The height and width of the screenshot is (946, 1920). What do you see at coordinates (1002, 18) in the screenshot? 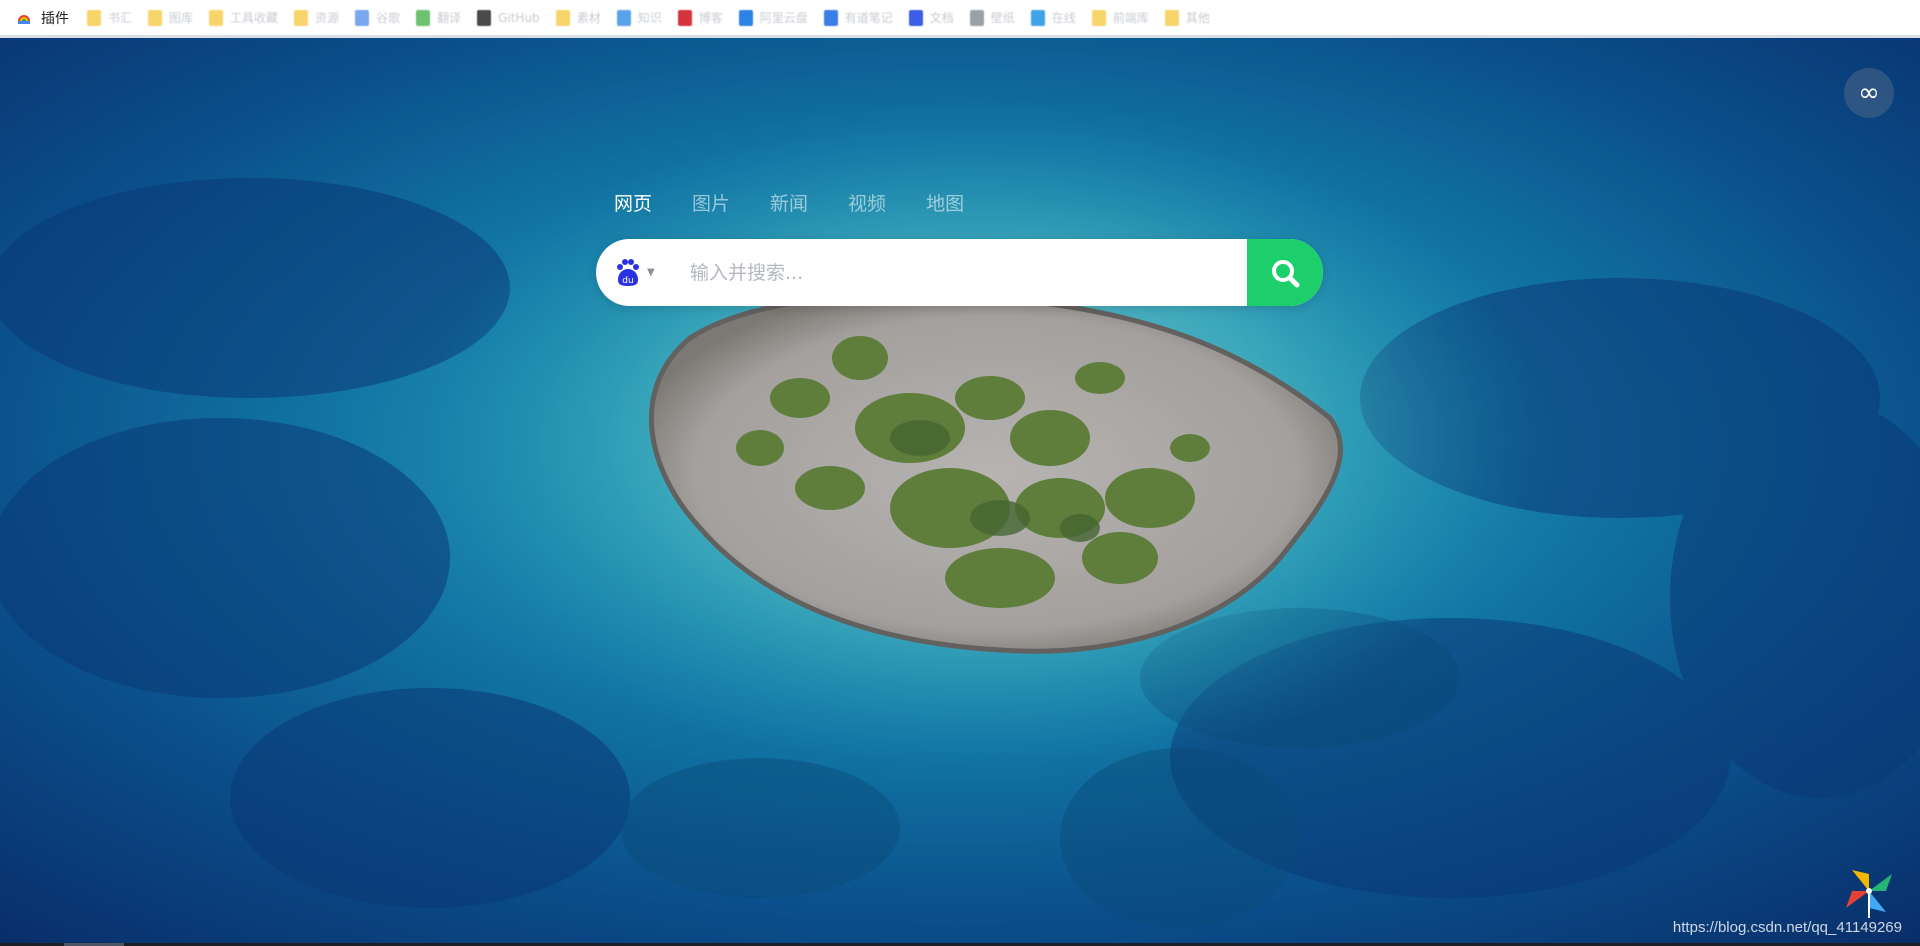
I see `bookmark-label: 壁纸` at bounding box center [1002, 18].